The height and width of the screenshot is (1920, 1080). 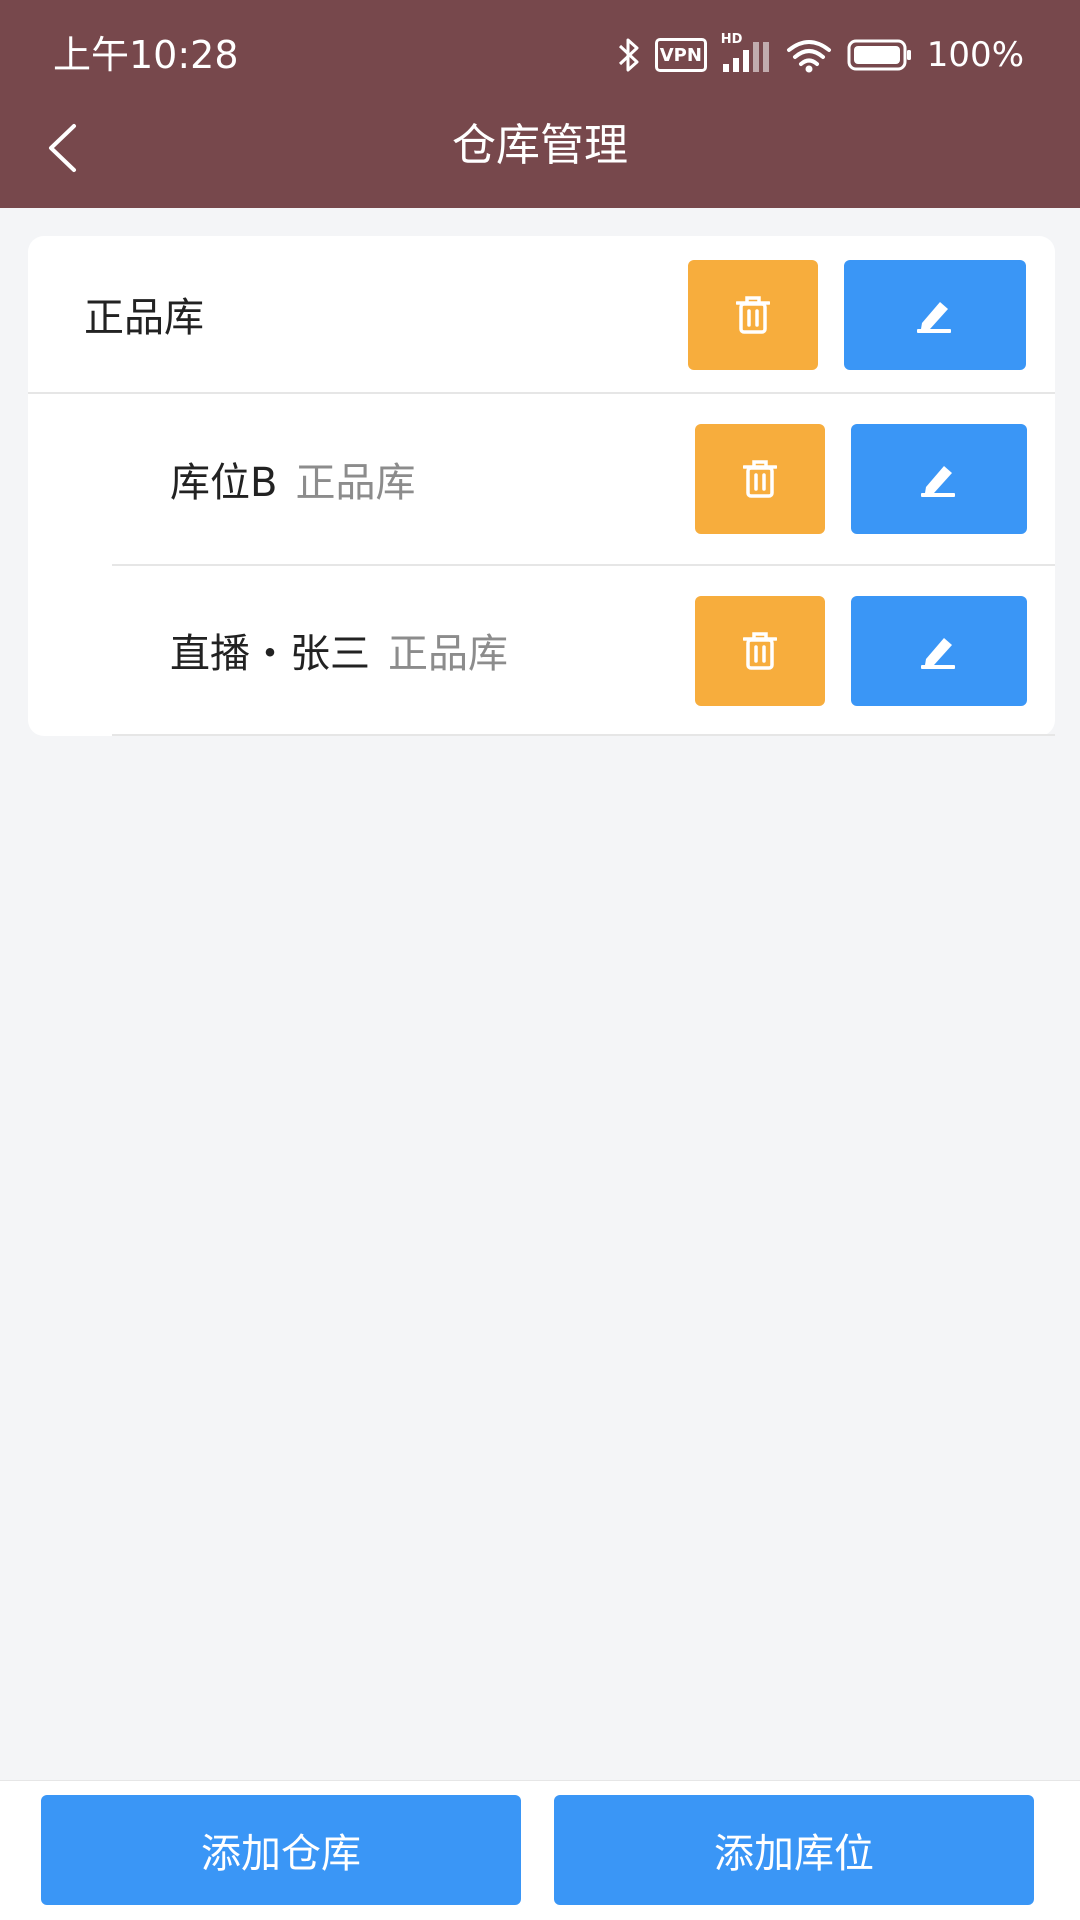 What do you see at coordinates (746, 53) in the screenshot?
I see `signal-icon: HD` at bounding box center [746, 53].